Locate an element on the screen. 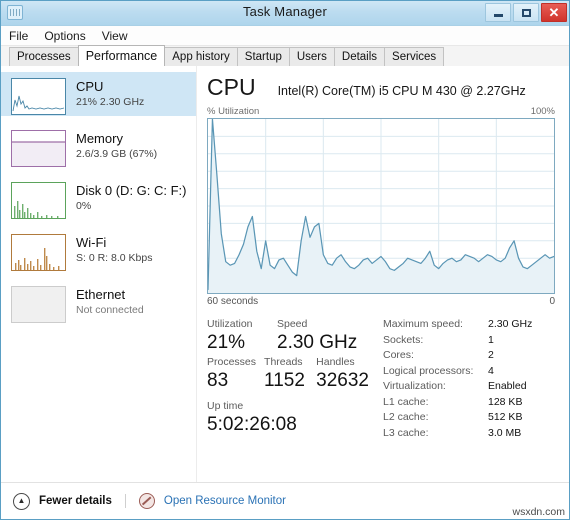 The width and height of the screenshot is (570, 520). ethernet-sidebar-text: Ethernet Not connected is located at coordinates (110, 301).